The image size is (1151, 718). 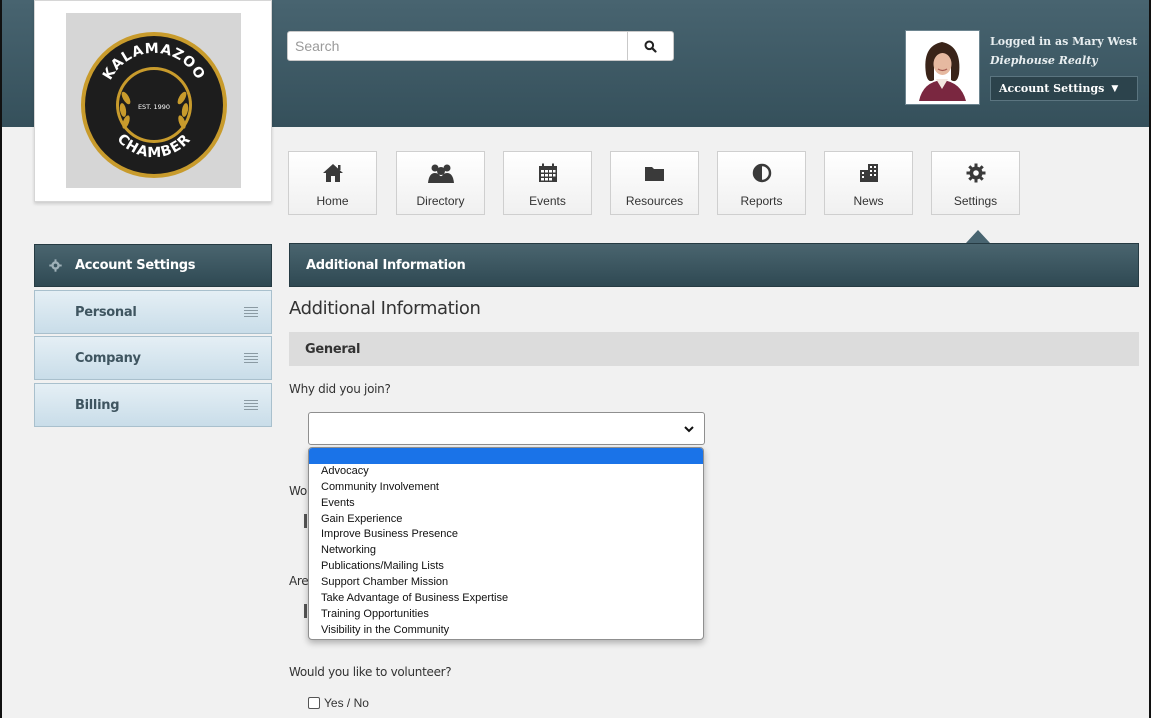 I want to click on sidebar-item-label: Billing, so click(x=97, y=405).